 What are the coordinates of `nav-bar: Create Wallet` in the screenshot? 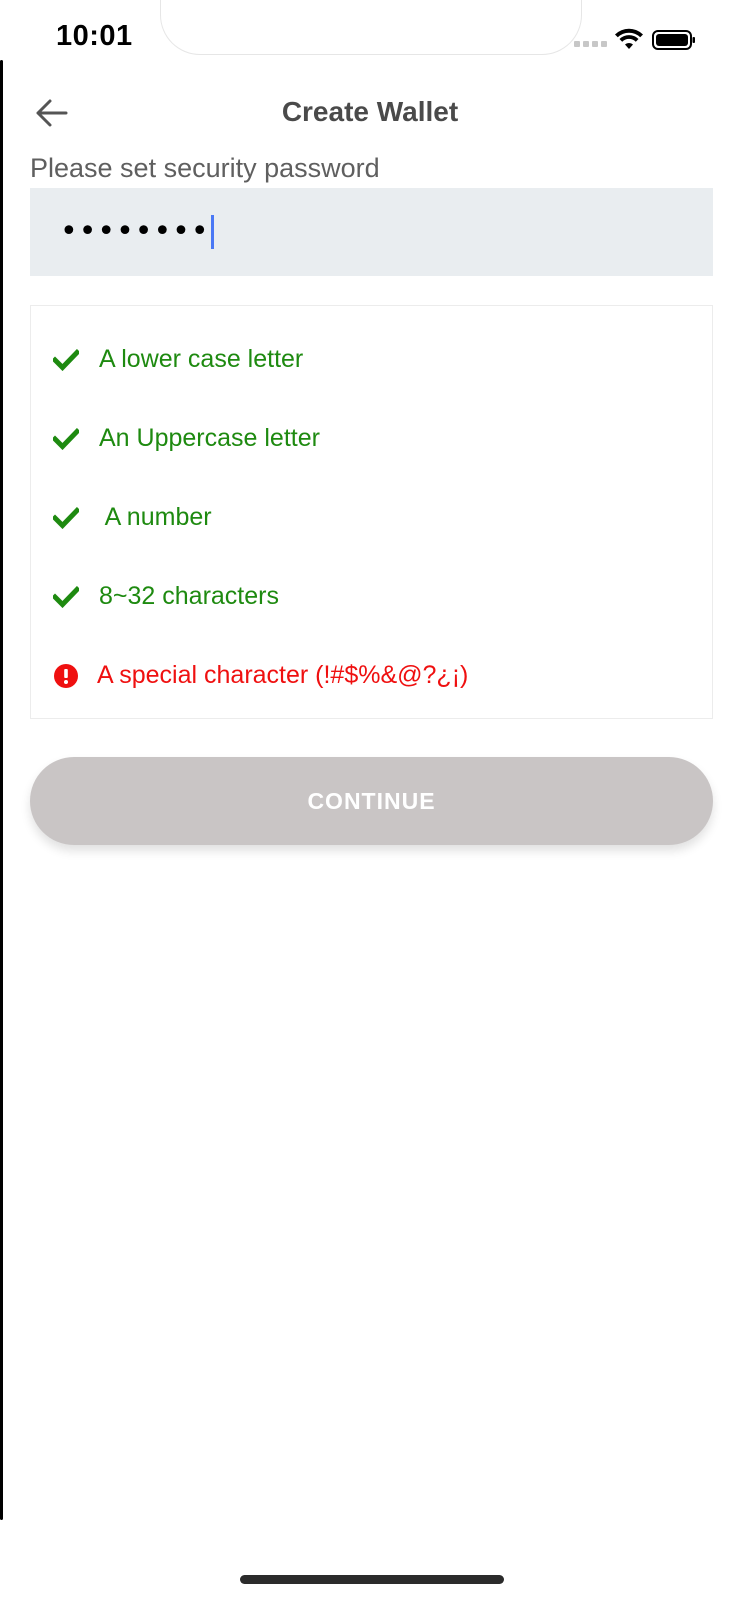 It's located at (370, 113).